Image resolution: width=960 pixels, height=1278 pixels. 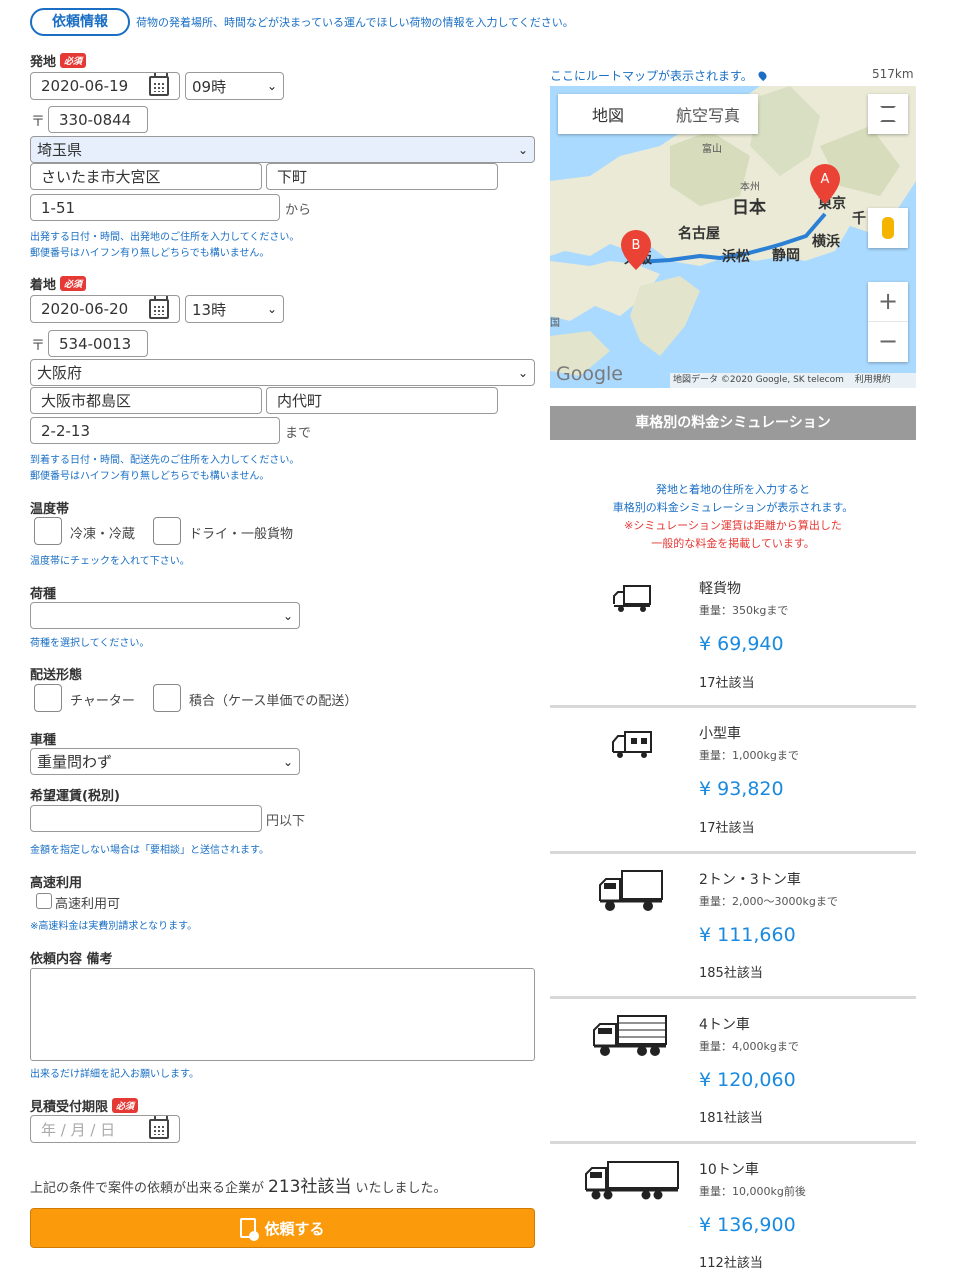 What do you see at coordinates (733, 423) in the screenshot?
I see `simulation-header: 車格別の料金シミュレーション` at bounding box center [733, 423].